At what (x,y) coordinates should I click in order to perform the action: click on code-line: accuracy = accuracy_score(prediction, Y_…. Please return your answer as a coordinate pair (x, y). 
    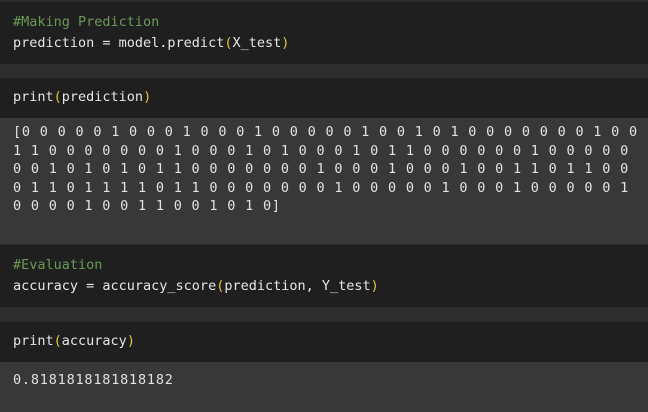
    Looking at the image, I should click on (330, 286).